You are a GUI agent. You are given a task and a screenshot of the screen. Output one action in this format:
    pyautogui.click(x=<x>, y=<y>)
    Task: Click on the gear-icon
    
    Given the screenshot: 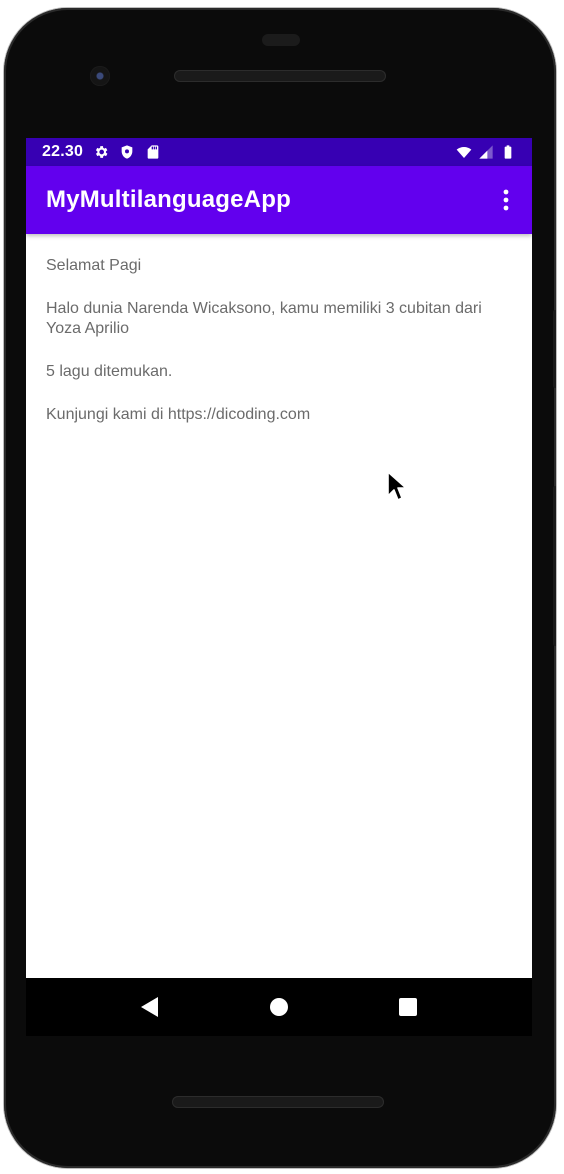 What is the action you would take?
    pyautogui.click(x=101, y=152)
    